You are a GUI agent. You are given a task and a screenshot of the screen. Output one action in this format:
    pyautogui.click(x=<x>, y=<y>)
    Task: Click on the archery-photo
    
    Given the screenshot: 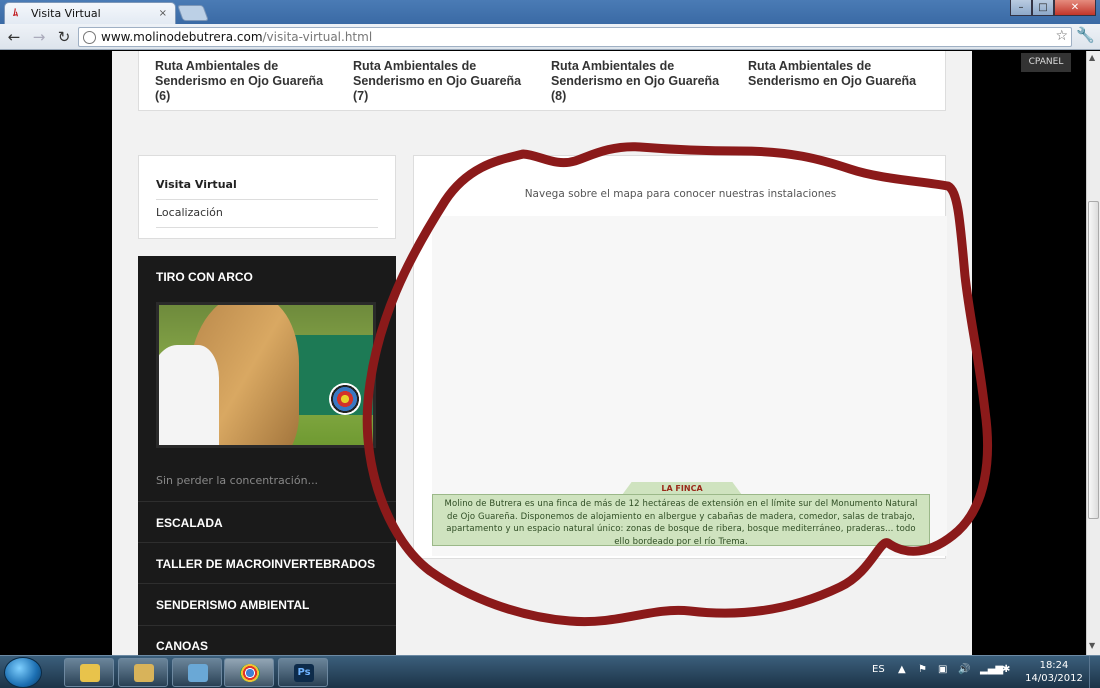 What is the action you would take?
    pyautogui.click(x=266, y=375)
    